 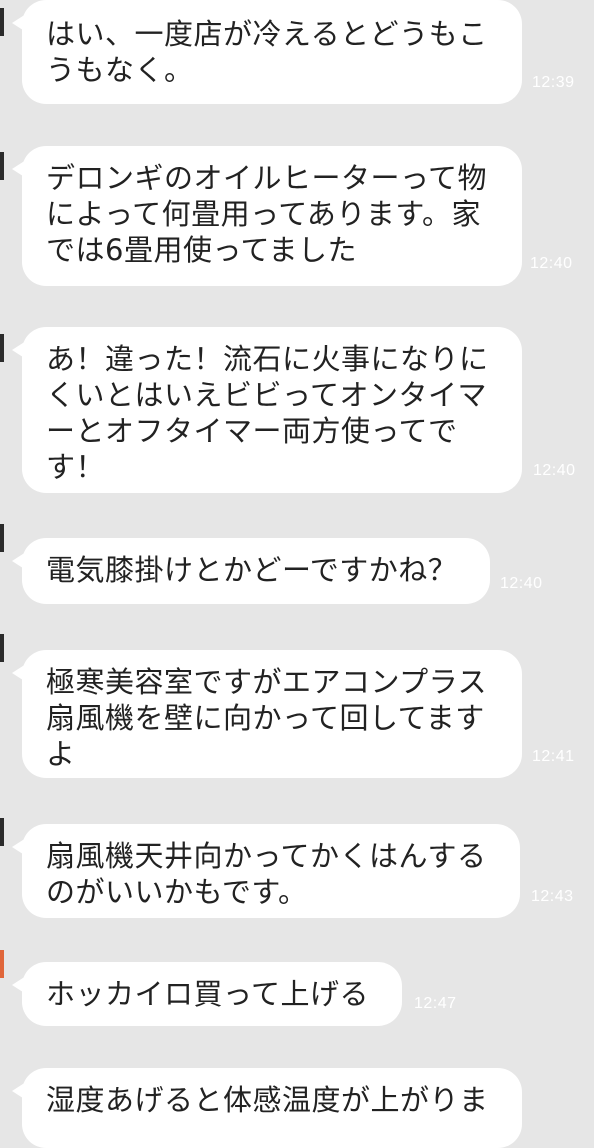 I want to click on message-text: 扇風機天井向かってかくはんするのがいいかもです。, so click(x=266, y=874).